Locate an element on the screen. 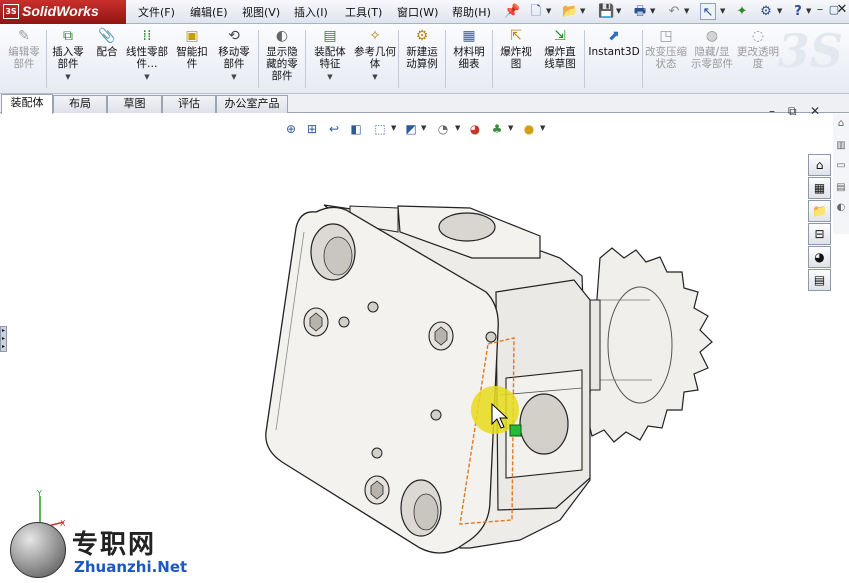  triad-y-label: Y is located at coordinates (39, 493).